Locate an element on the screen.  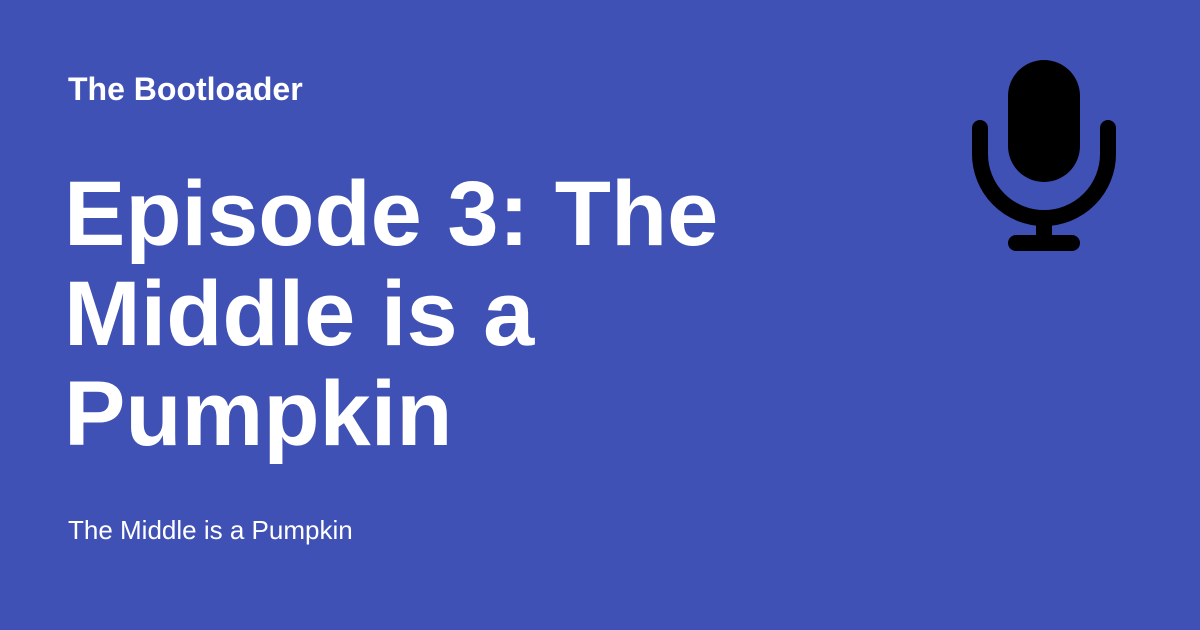
show-name: The Bootloader is located at coordinates (185, 89).